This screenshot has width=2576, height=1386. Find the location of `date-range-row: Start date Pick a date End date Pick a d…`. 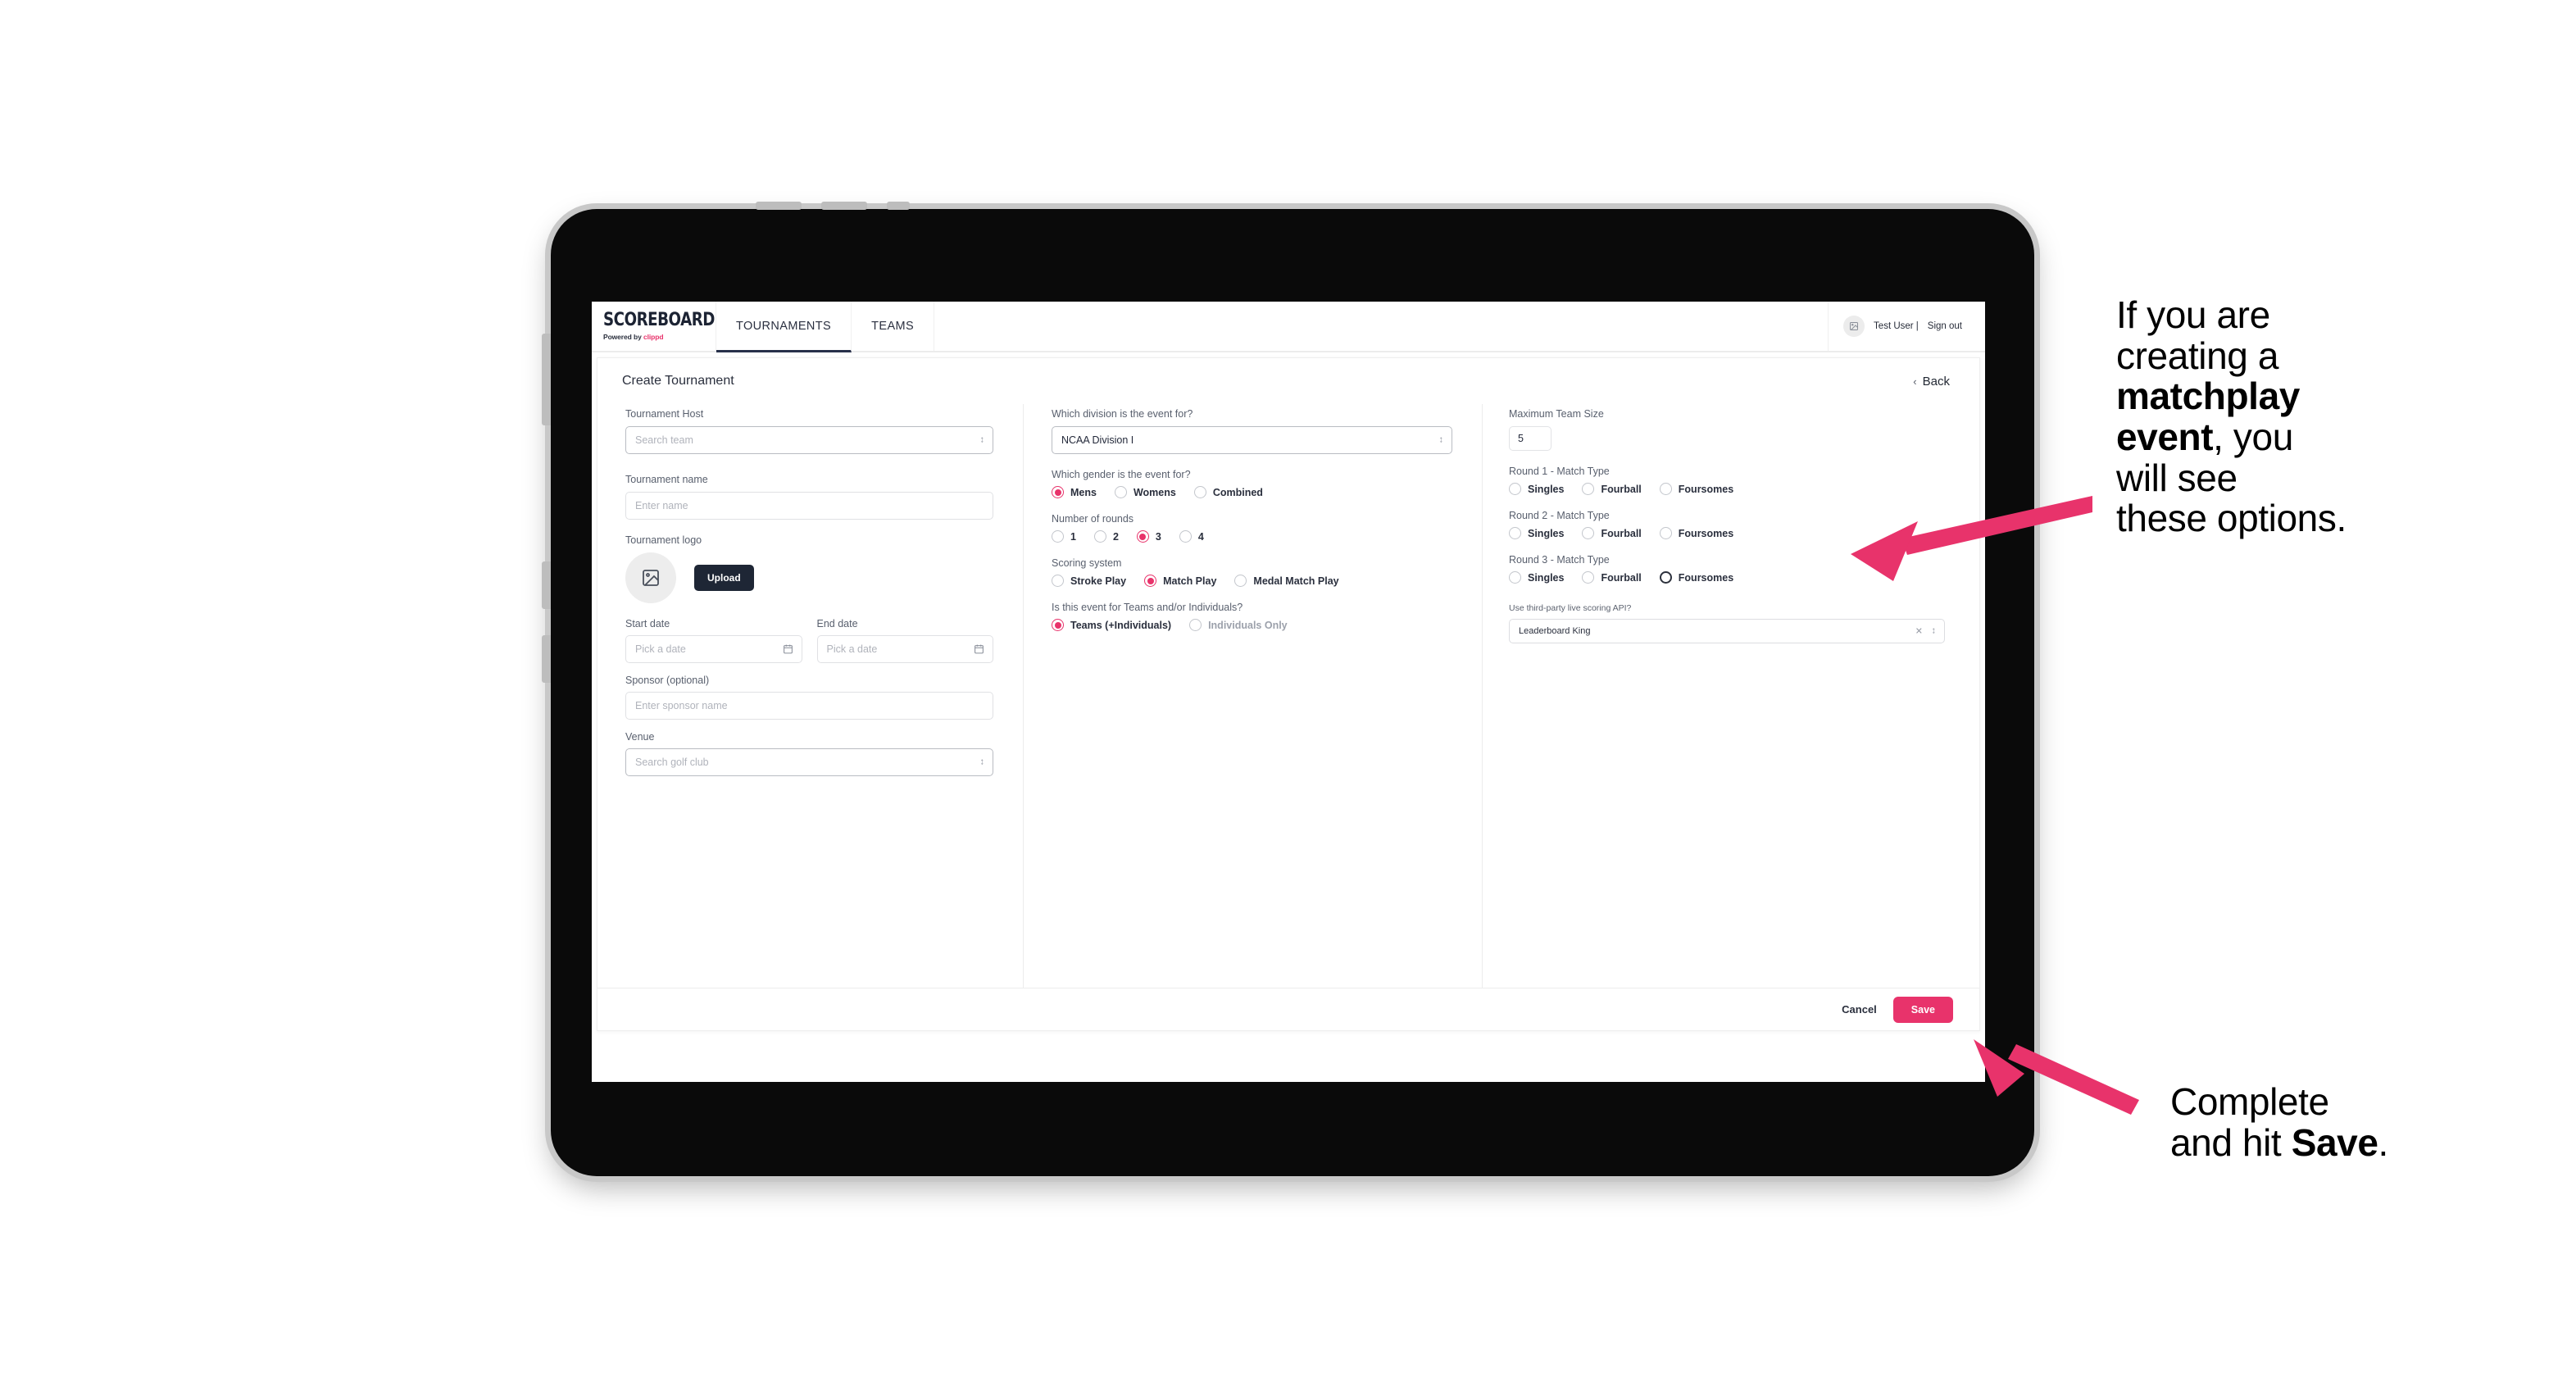

date-range-row: Start date Pick a date End date Pick a d… is located at coordinates (809, 640).